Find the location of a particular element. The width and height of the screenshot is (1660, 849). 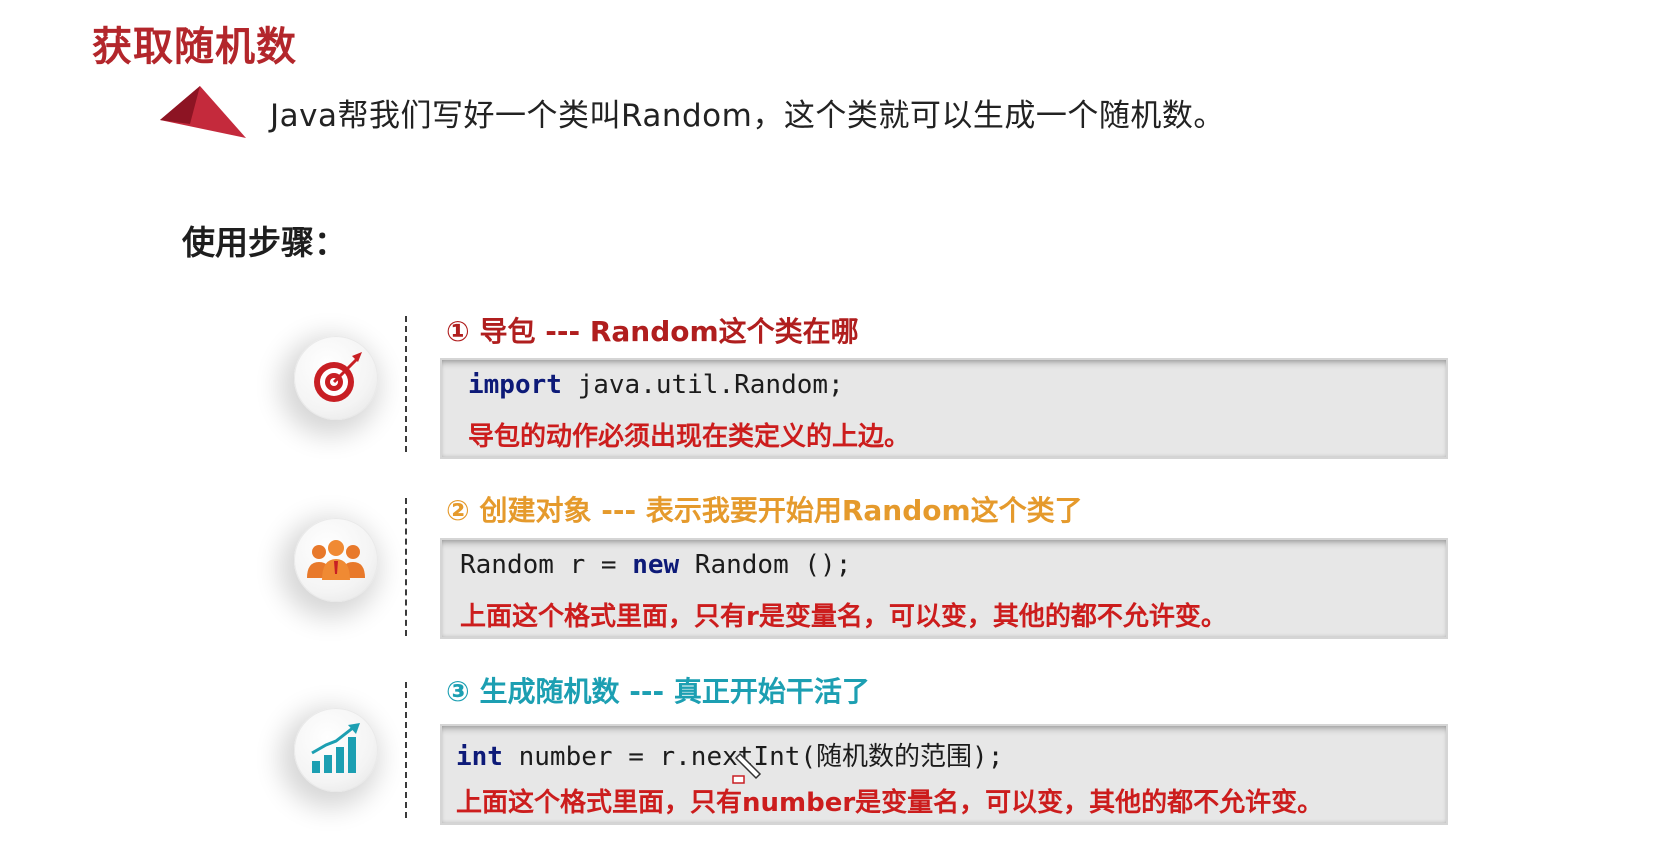

step-3-icon-badge is located at coordinates (336, 750).